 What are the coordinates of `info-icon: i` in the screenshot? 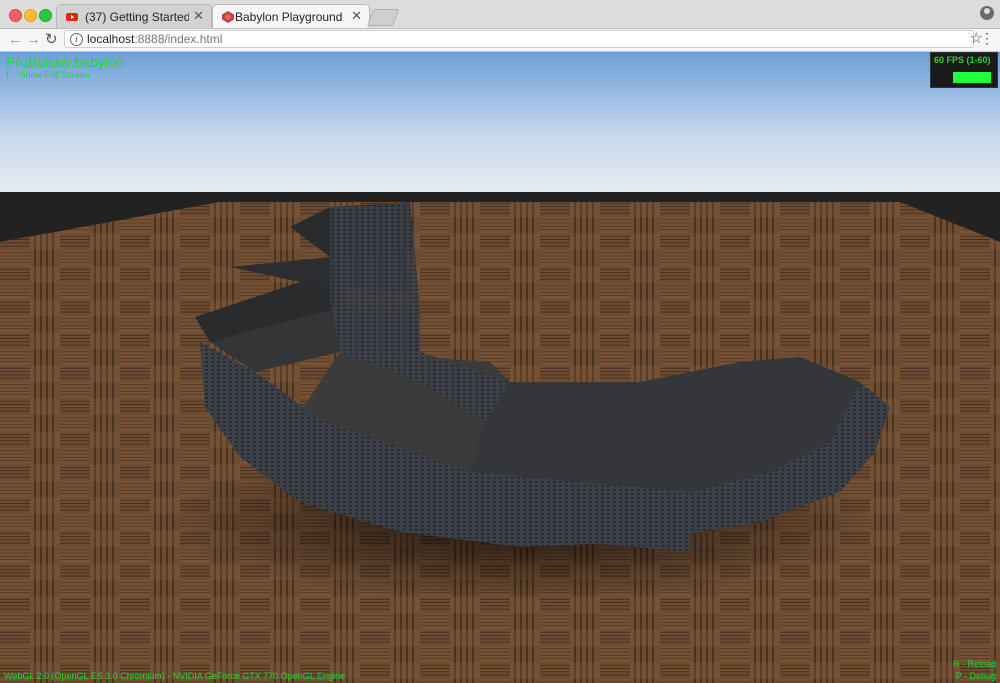 It's located at (76, 39).